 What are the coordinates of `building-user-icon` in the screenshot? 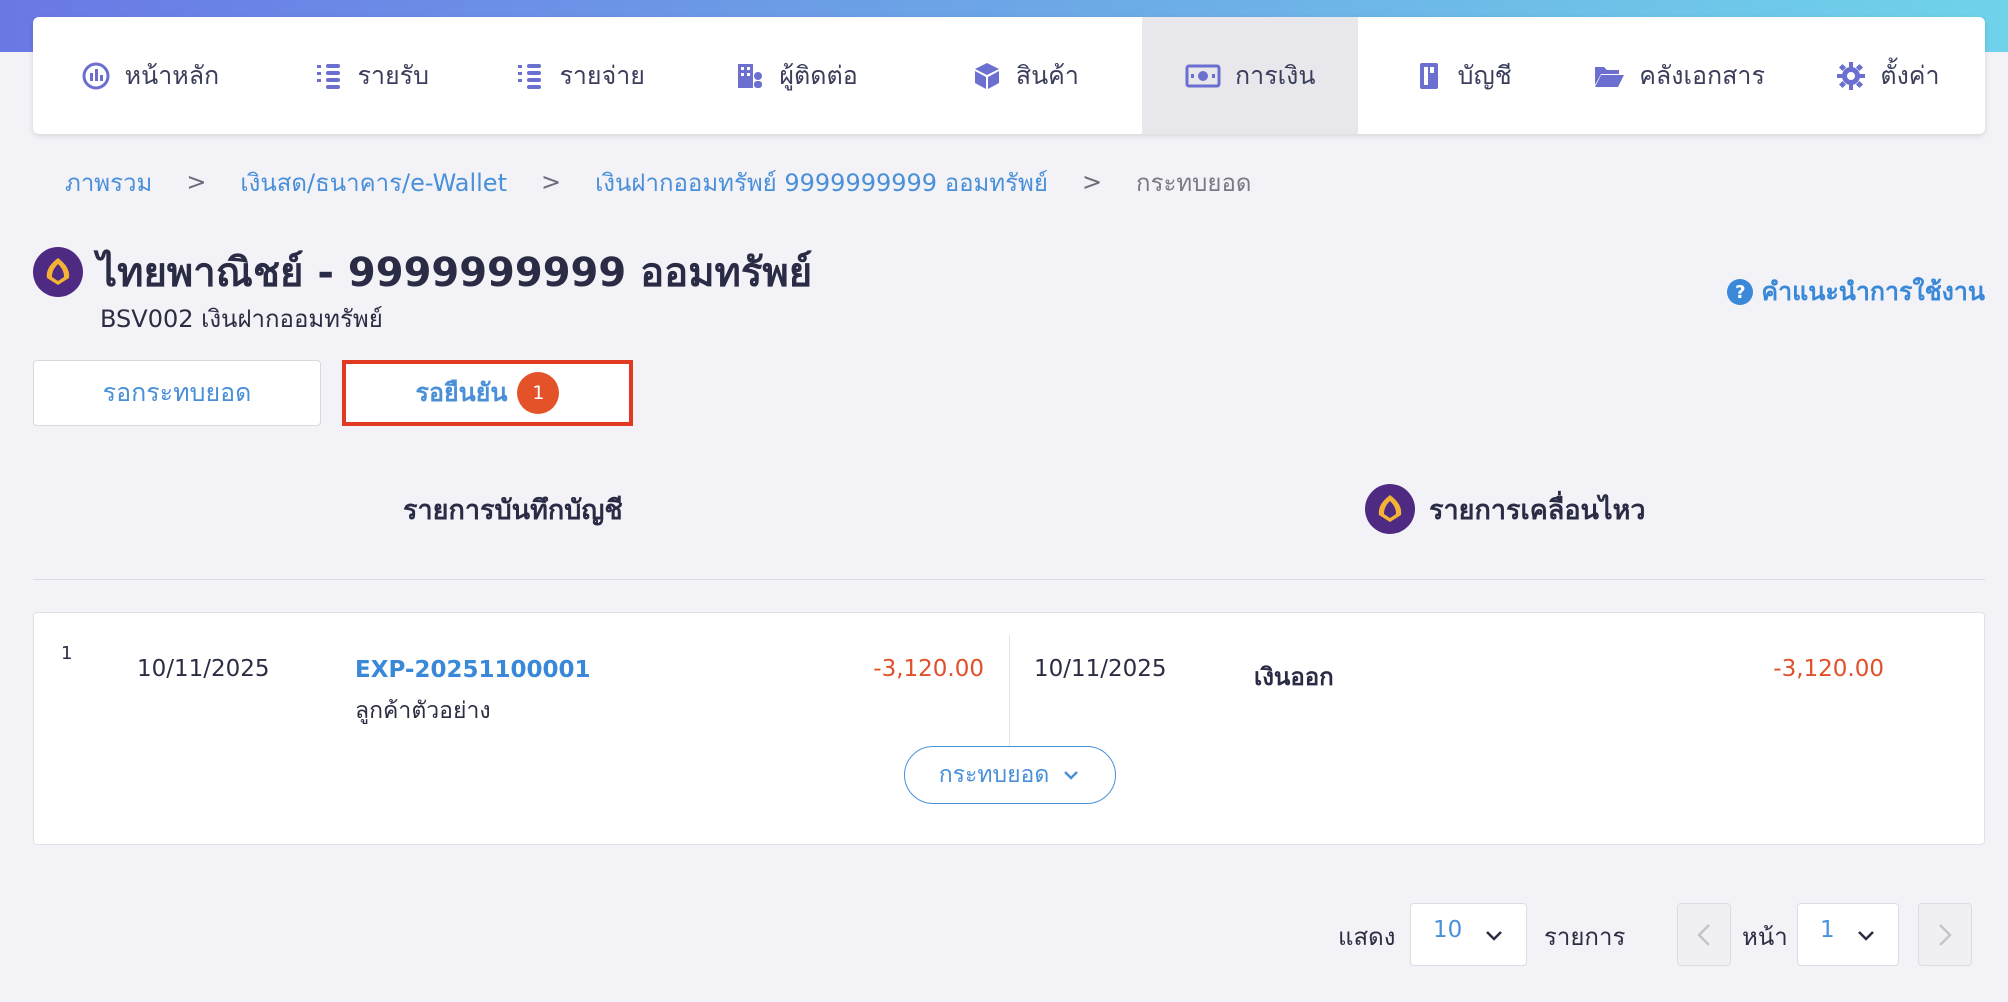 It's located at (750, 75).